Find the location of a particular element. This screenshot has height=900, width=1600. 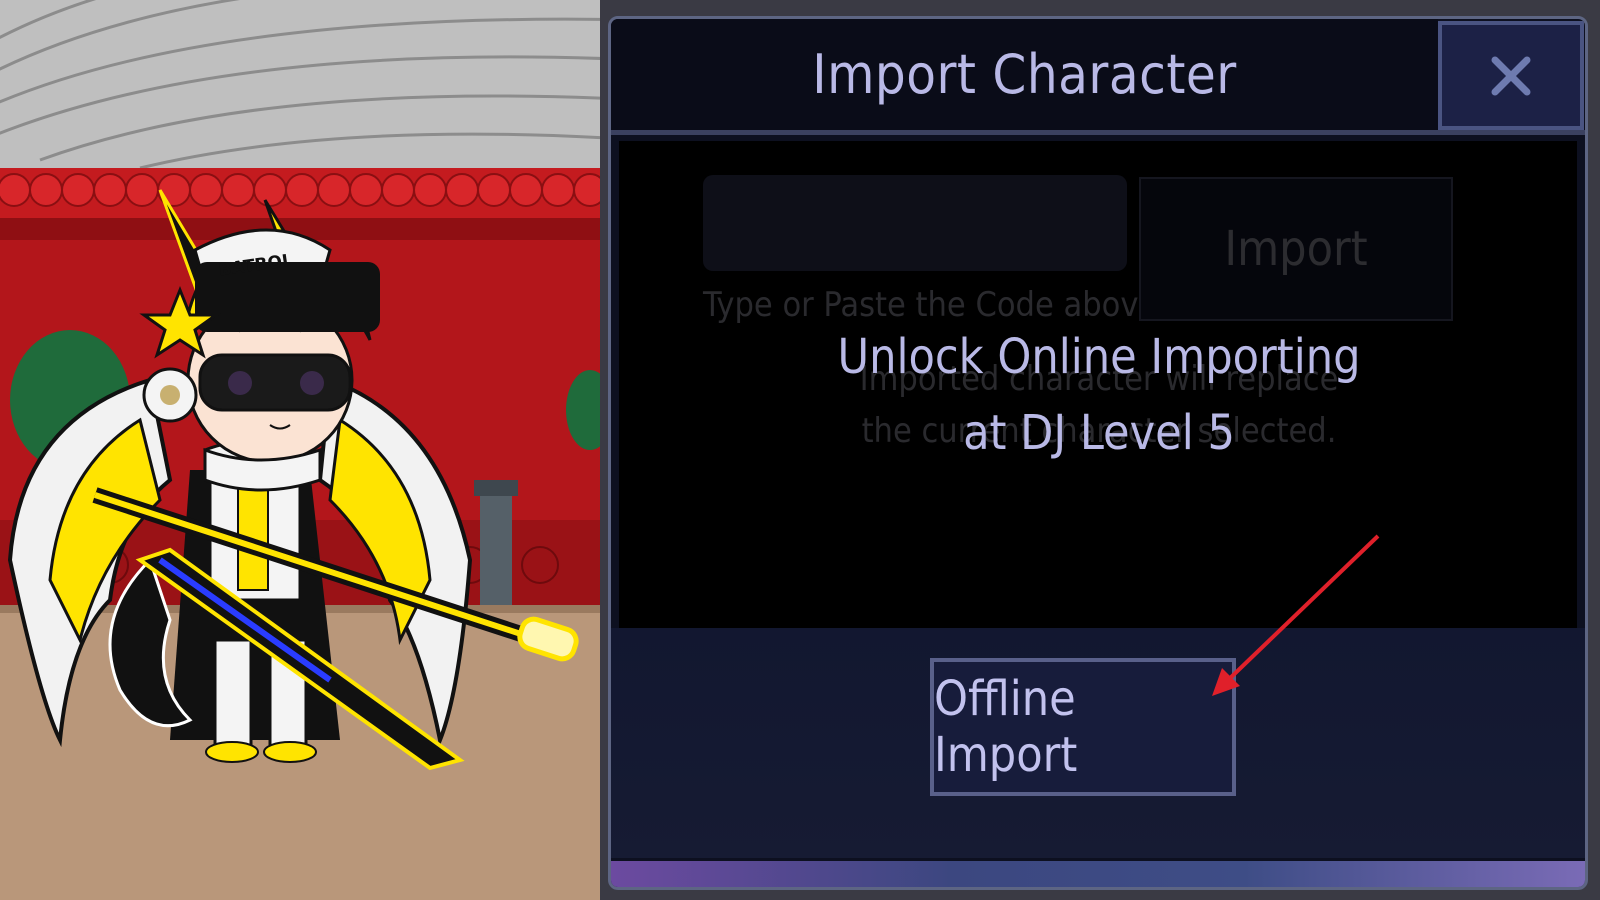

header-divider is located at coordinates (1098, 132).